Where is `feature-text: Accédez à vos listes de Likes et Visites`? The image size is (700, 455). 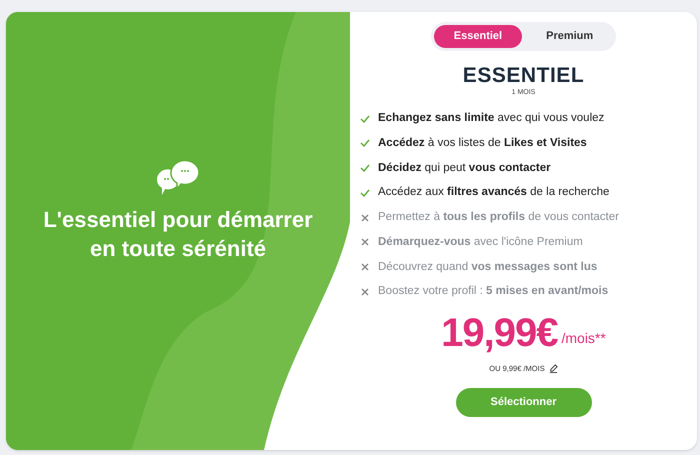 feature-text: Accédez à vos listes de Likes et Visites is located at coordinates (482, 143).